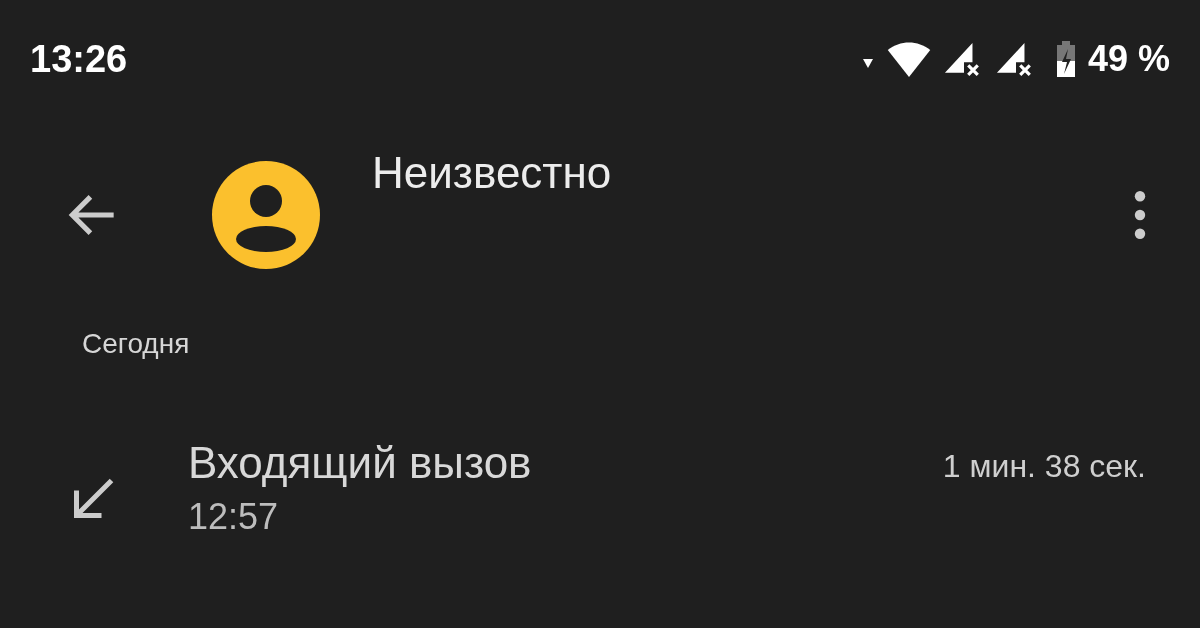 This screenshot has height=628, width=1200. Describe the element at coordinates (908, 59) in the screenshot. I see `wifi-icon` at that location.